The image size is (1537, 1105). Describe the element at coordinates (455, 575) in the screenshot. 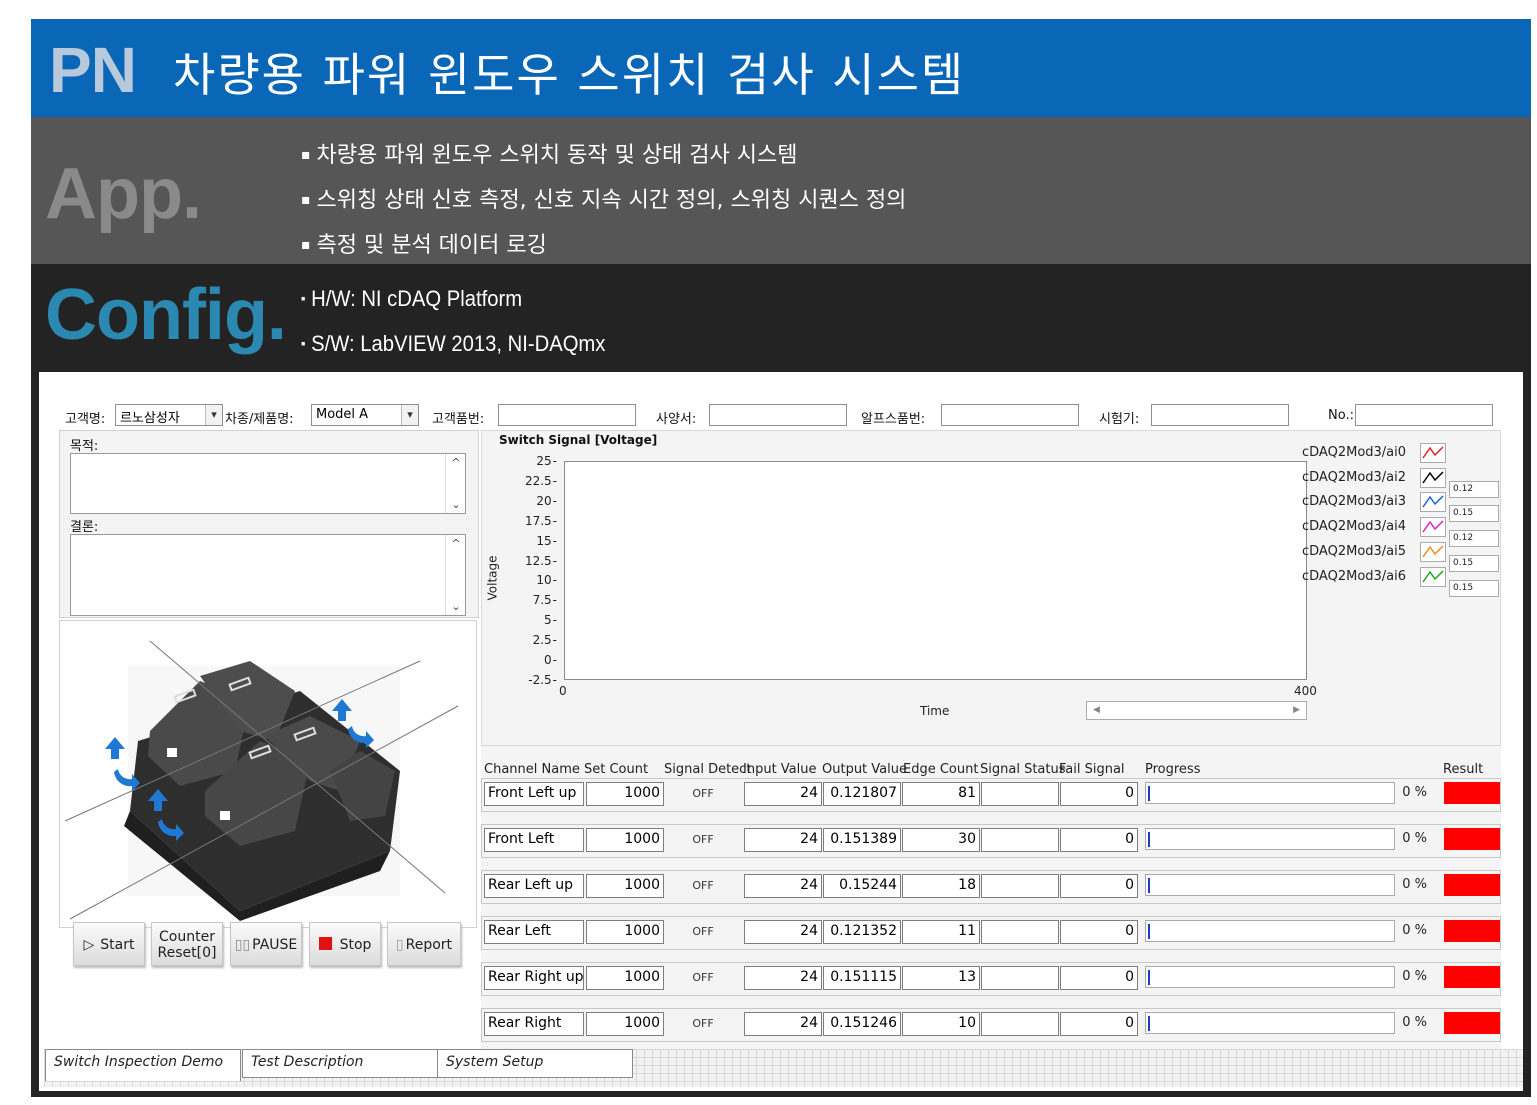

I see `conclusion-scrollbar: ^ ⌄` at that location.